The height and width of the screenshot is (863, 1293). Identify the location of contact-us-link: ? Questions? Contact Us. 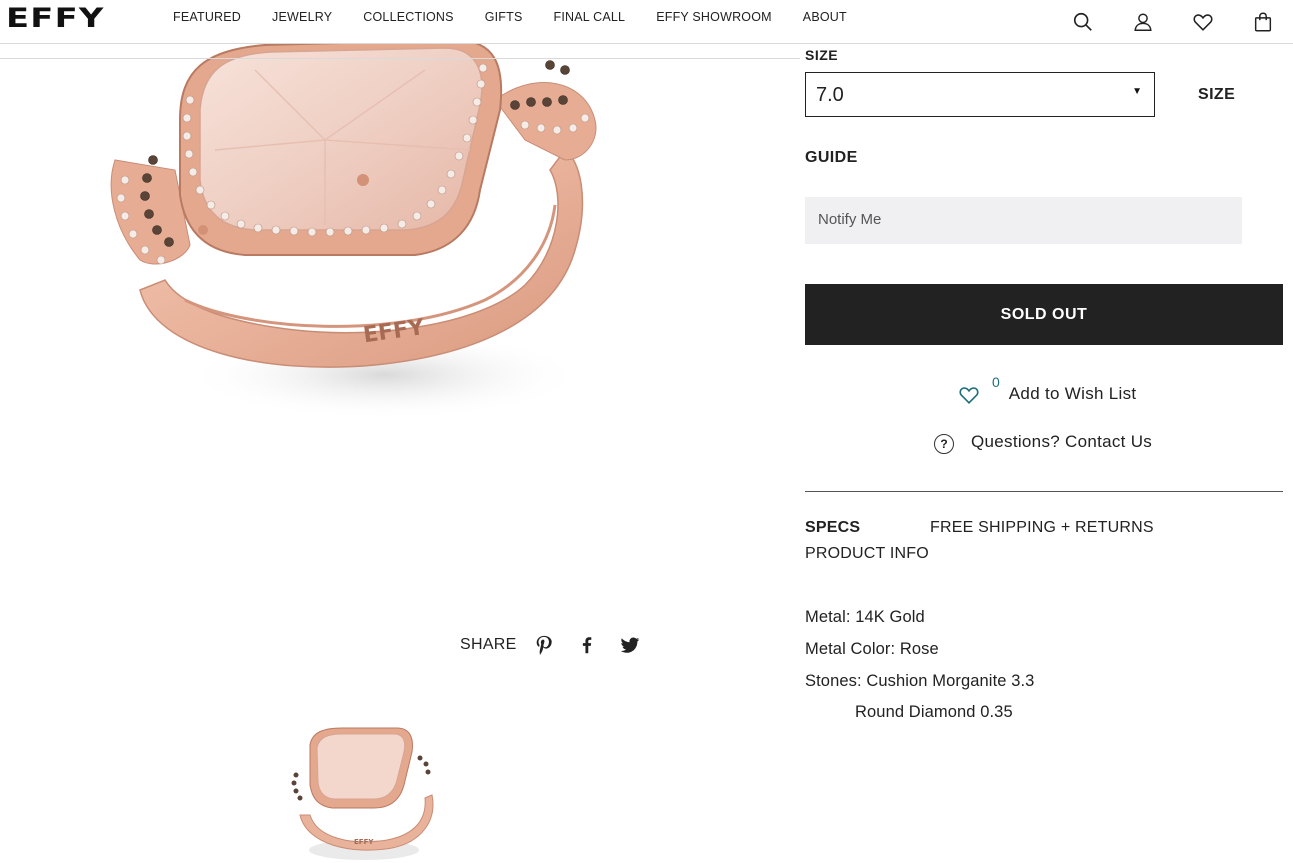
(1043, 441).